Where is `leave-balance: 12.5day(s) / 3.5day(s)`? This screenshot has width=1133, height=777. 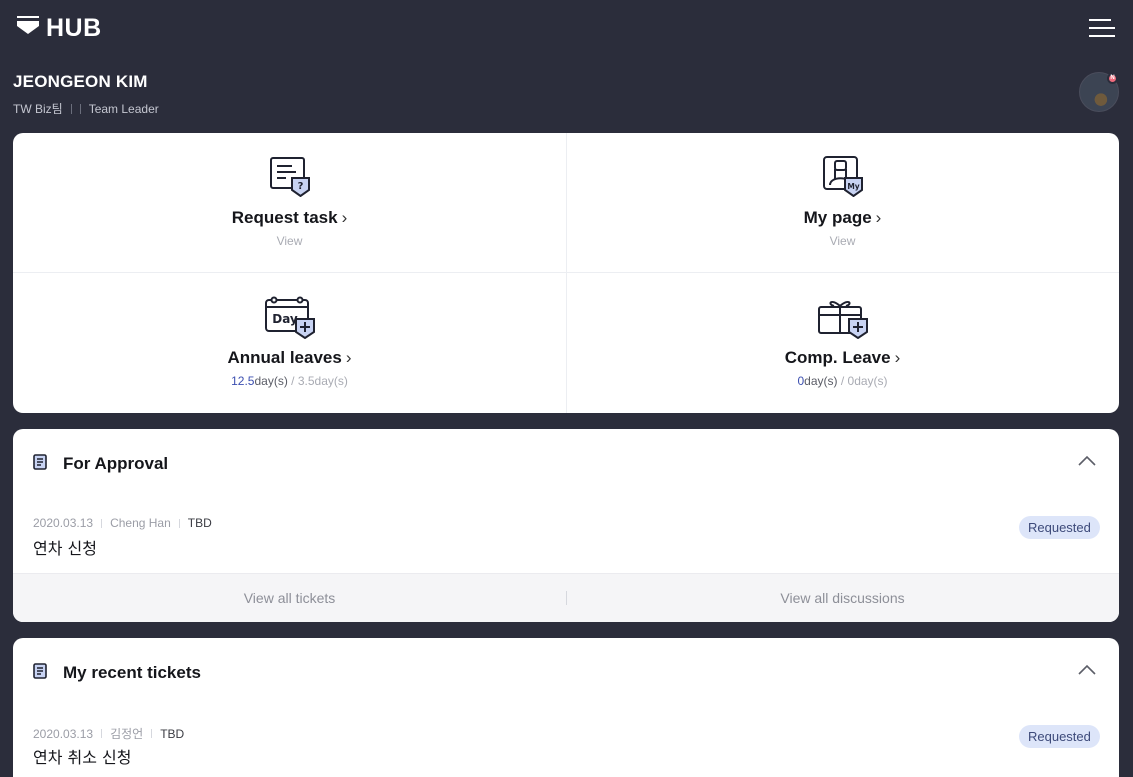
leave-balance: 12.5day(s) / 3.5day(s) is located at coordinates (289, 381).